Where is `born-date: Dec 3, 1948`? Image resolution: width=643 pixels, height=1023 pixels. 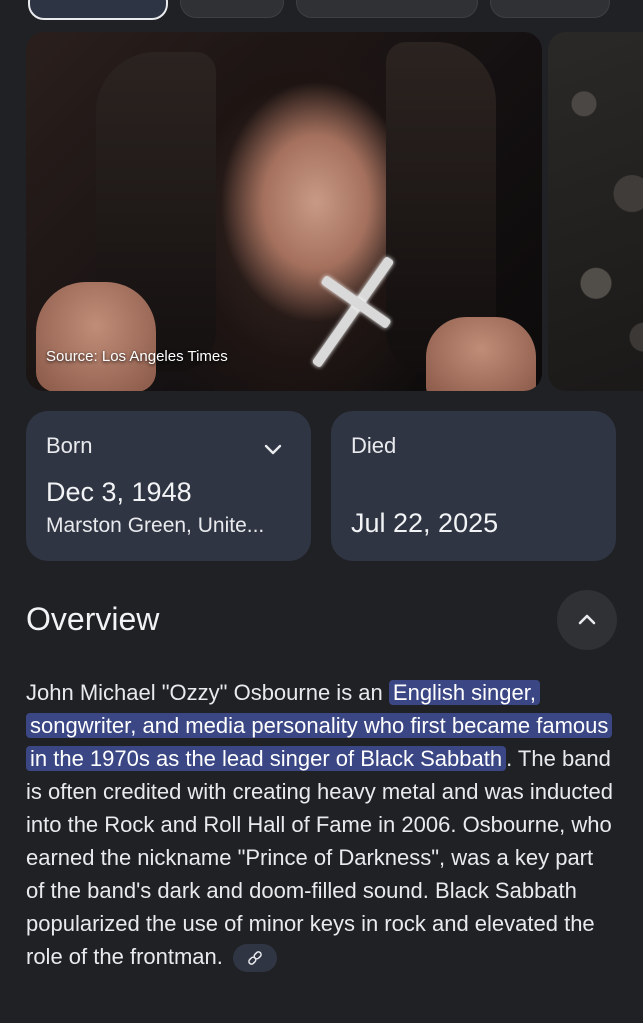 born-date: Dec 3, 1948 is located at coordinates (119, 492).